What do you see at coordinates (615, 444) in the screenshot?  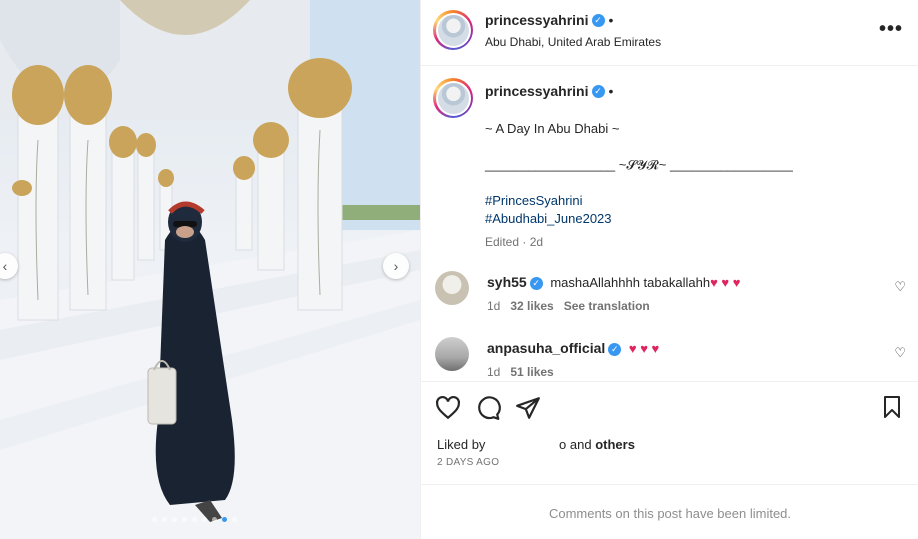 I see `others-link: others` at bounding box center [615, 444].